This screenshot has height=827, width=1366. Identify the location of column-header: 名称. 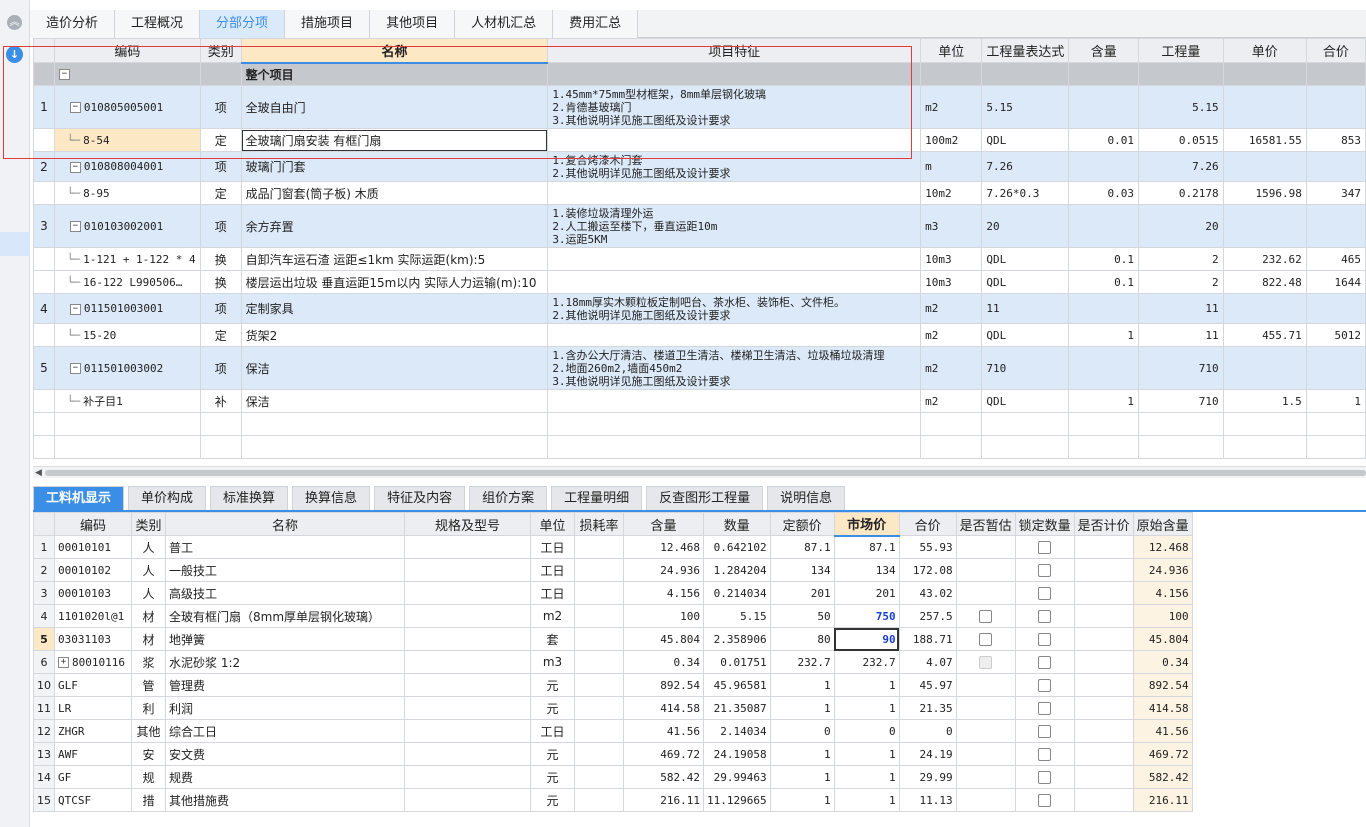
(285, 524).